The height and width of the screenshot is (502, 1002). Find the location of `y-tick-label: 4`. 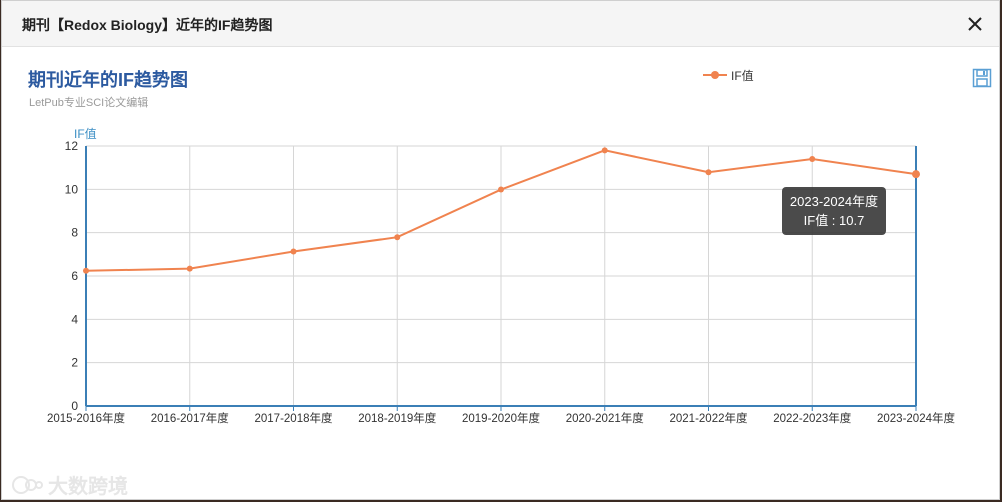

y-tick-label: 4 is located at coordinates (74, 319).